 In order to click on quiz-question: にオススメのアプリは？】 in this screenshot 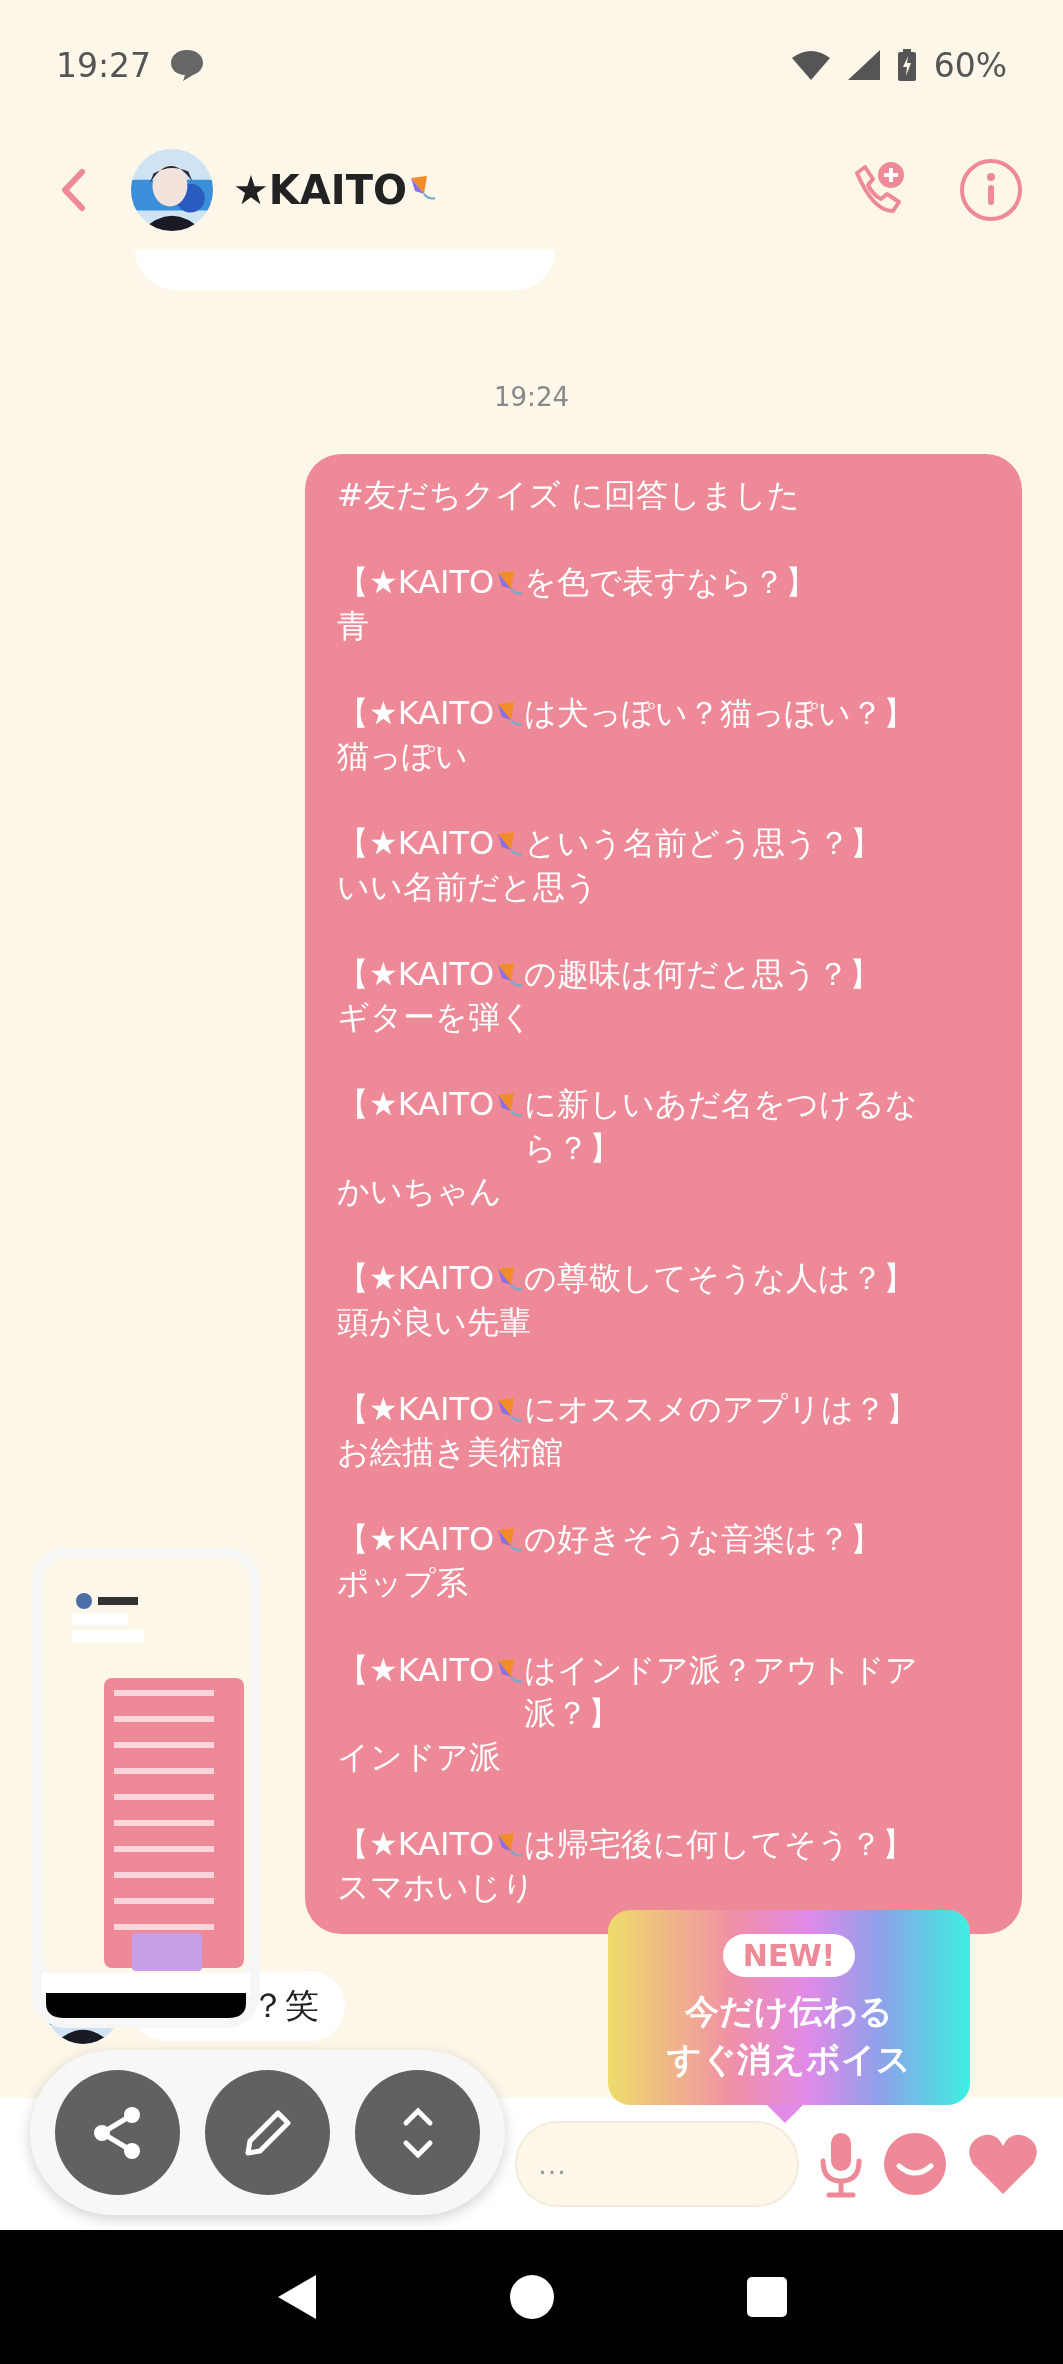, I will do `click(722, 1409)`.